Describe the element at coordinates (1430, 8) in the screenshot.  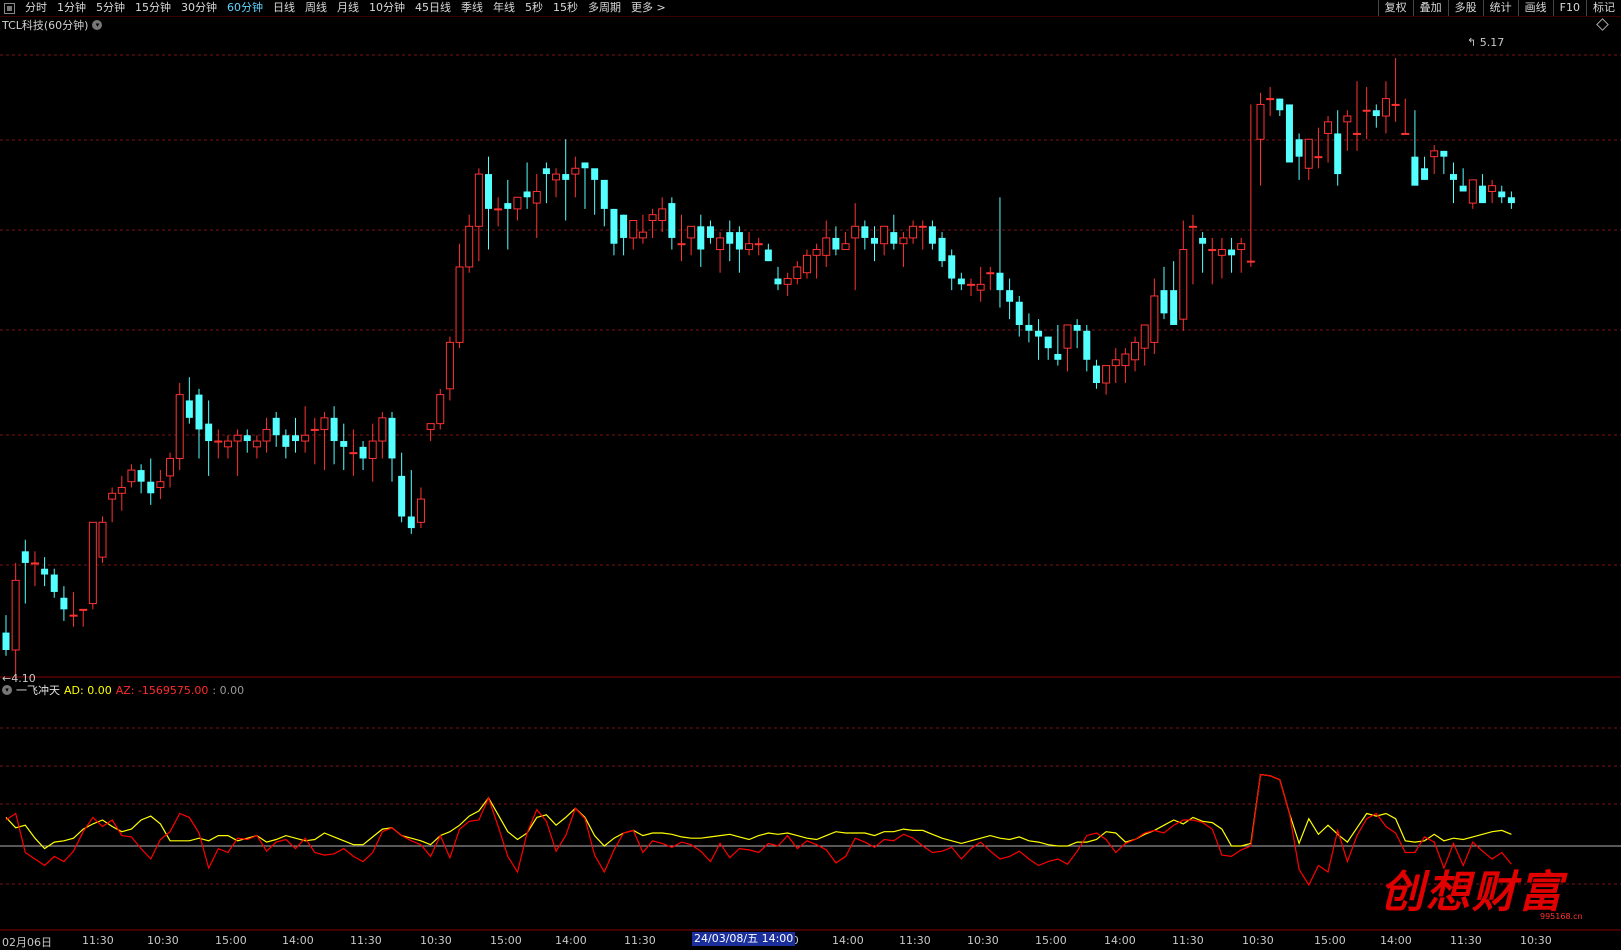
I see `toolbar-button: 叠加` at that location.